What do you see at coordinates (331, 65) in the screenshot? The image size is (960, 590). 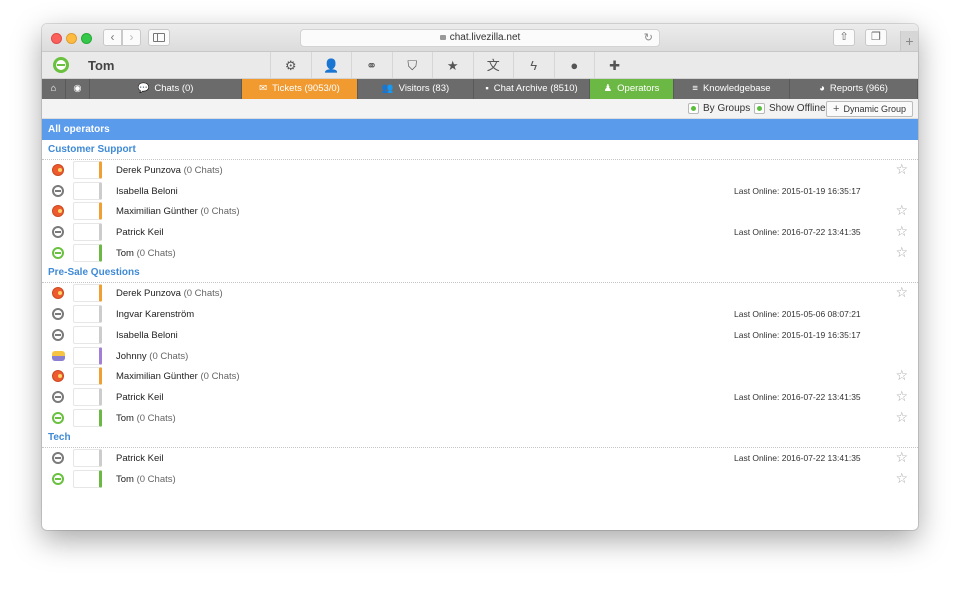 I see `user-toolbar-button: 👤` at bounding box center [331, 65].